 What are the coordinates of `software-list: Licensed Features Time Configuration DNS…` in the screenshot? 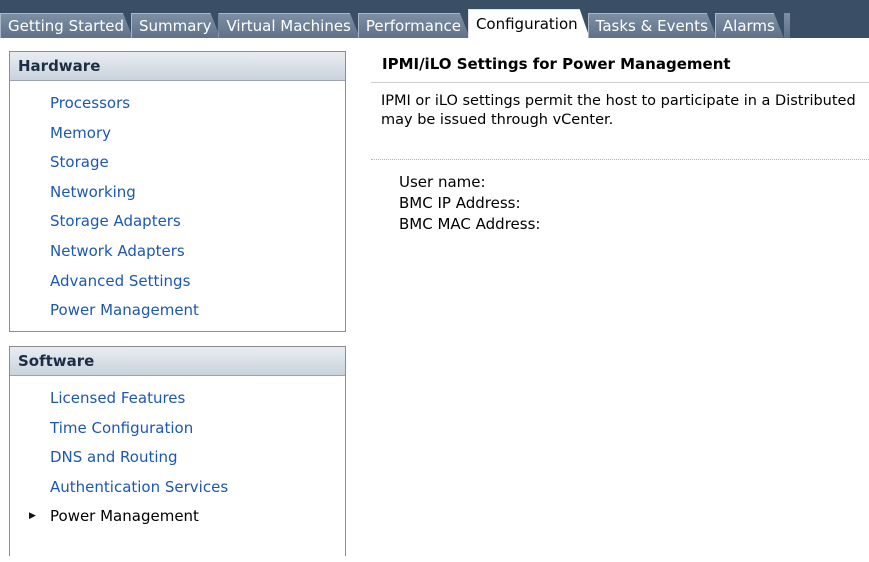 It's located at (177, 469).